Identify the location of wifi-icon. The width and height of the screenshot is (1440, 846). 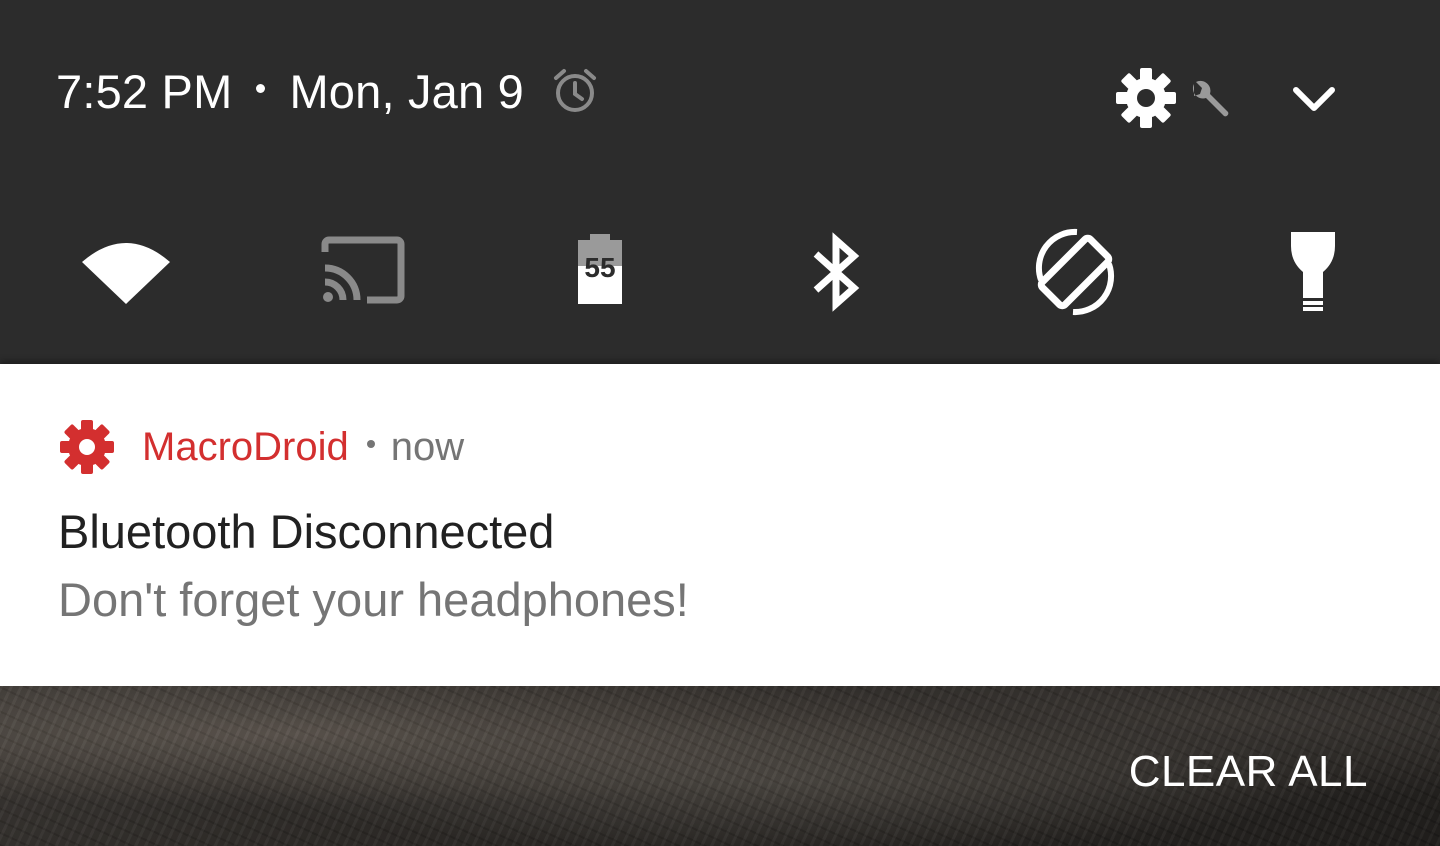
(126, 273).